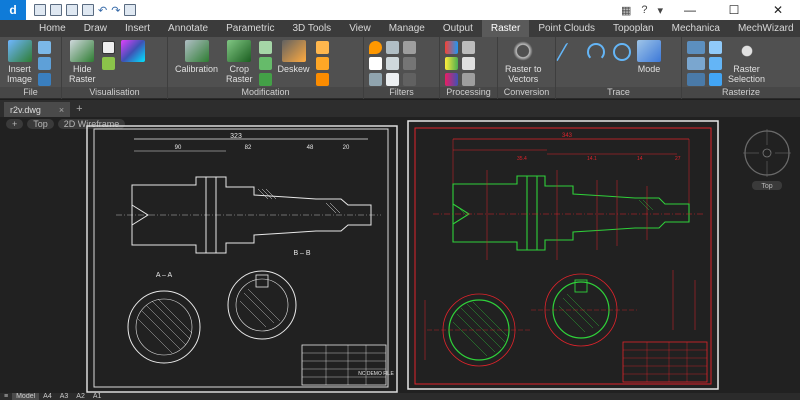 The width and height of the screenshot is (800, 400). What do you see at coordinates (409, 63) in the screenshot?
I see `erode-icon` at bounding box center [409, 63].